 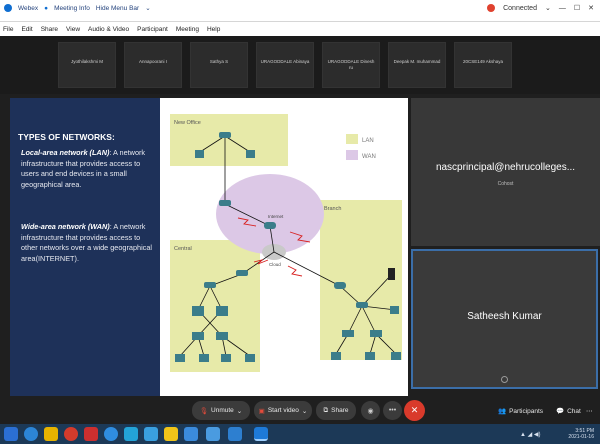 I want to click on more-options-button: •••, so click(x=392, y=410).